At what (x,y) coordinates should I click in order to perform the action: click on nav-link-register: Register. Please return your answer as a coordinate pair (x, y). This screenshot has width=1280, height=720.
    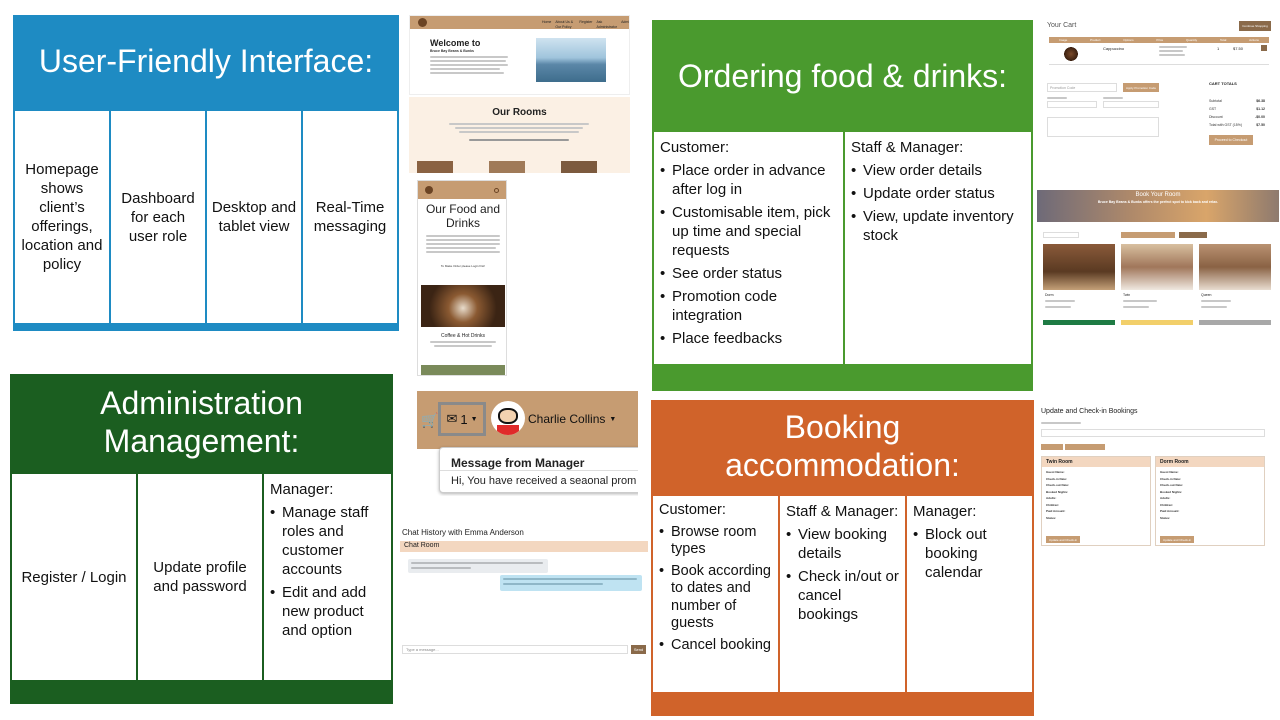
    Looking at the image, I should click on (585, 25).